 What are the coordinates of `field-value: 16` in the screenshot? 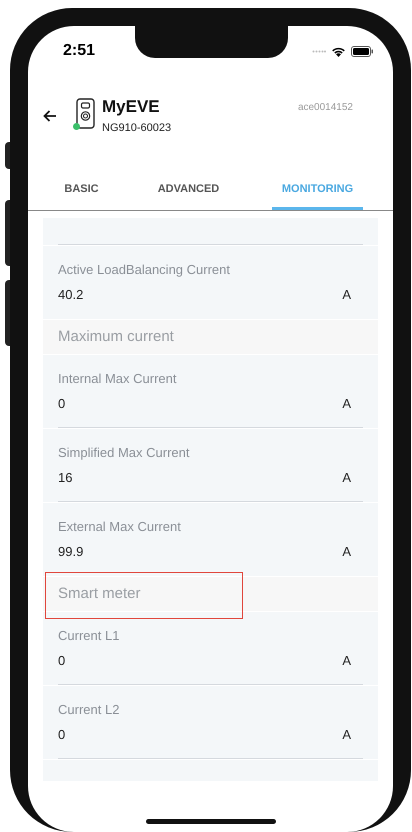 It's located at (65, 478).